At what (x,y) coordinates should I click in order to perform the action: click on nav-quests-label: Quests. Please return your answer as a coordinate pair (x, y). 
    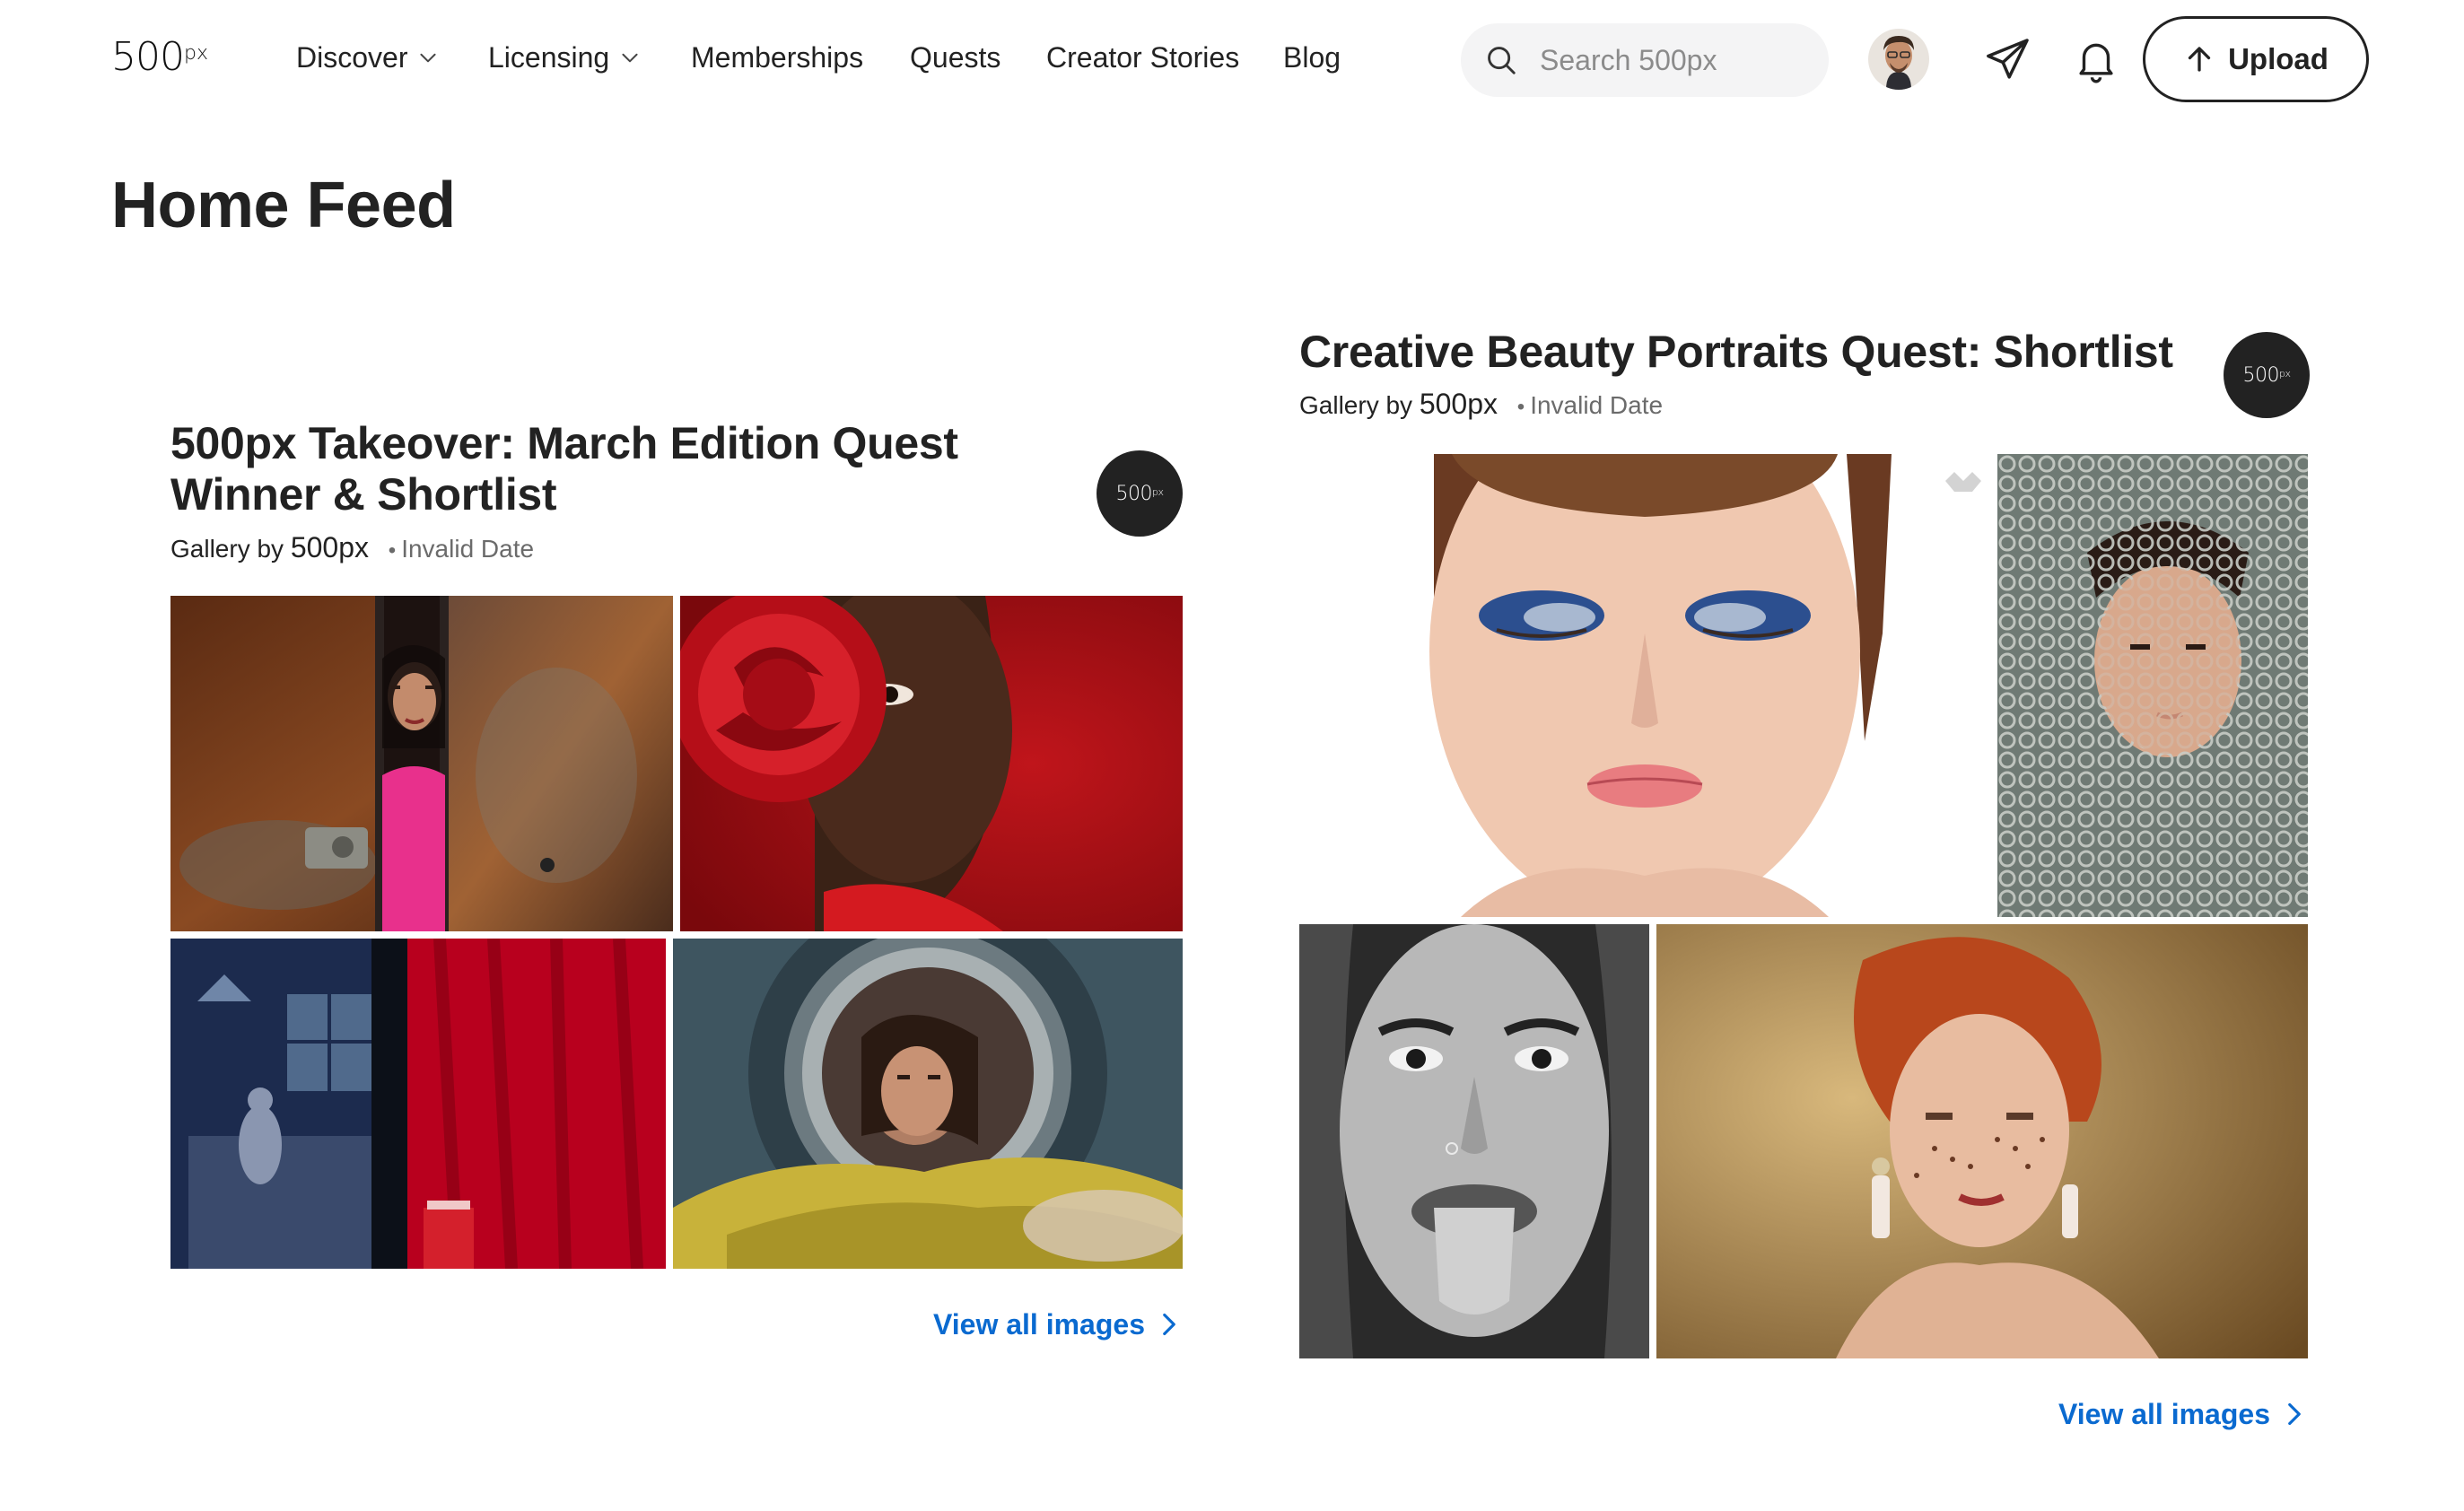
    Looking at the image, I should click on (956, 57).